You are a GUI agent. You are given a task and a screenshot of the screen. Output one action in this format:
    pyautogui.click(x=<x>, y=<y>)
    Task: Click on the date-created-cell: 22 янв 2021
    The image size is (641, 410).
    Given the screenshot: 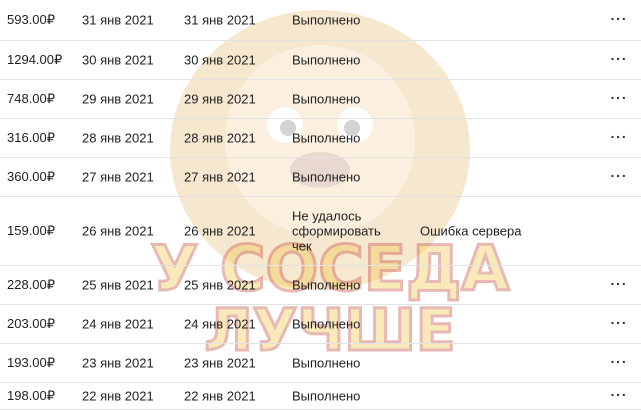 What is the action you would take?
    pyautogui.click(x=118, y=396)
    